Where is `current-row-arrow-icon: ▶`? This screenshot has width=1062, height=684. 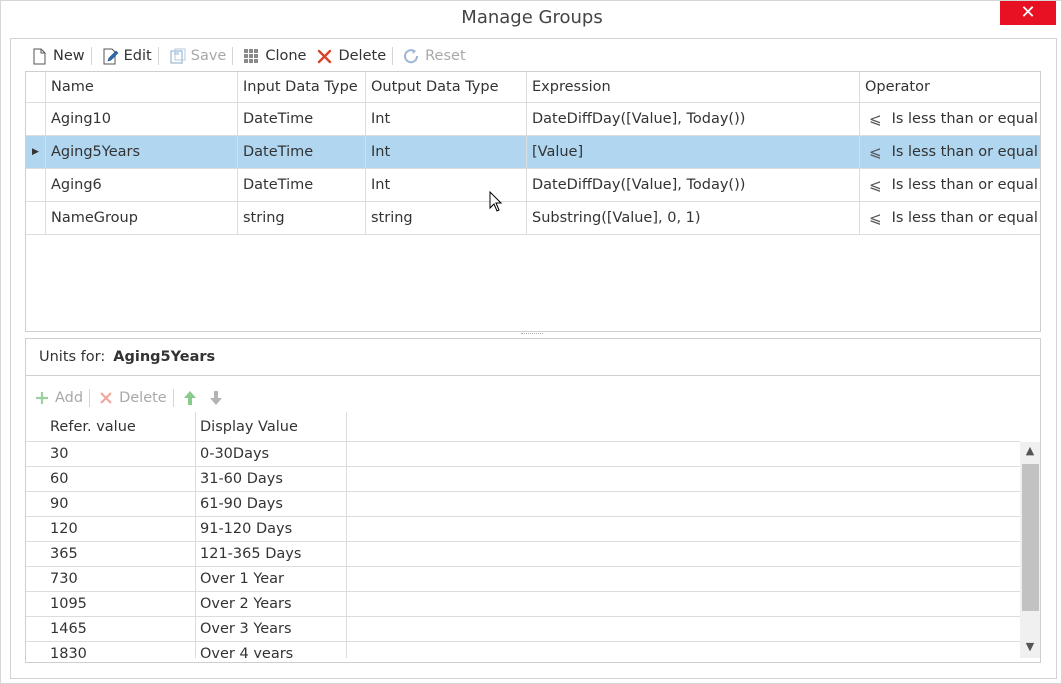
current-row-arrow-icon: ▶ is located at coordinates (35, 152).